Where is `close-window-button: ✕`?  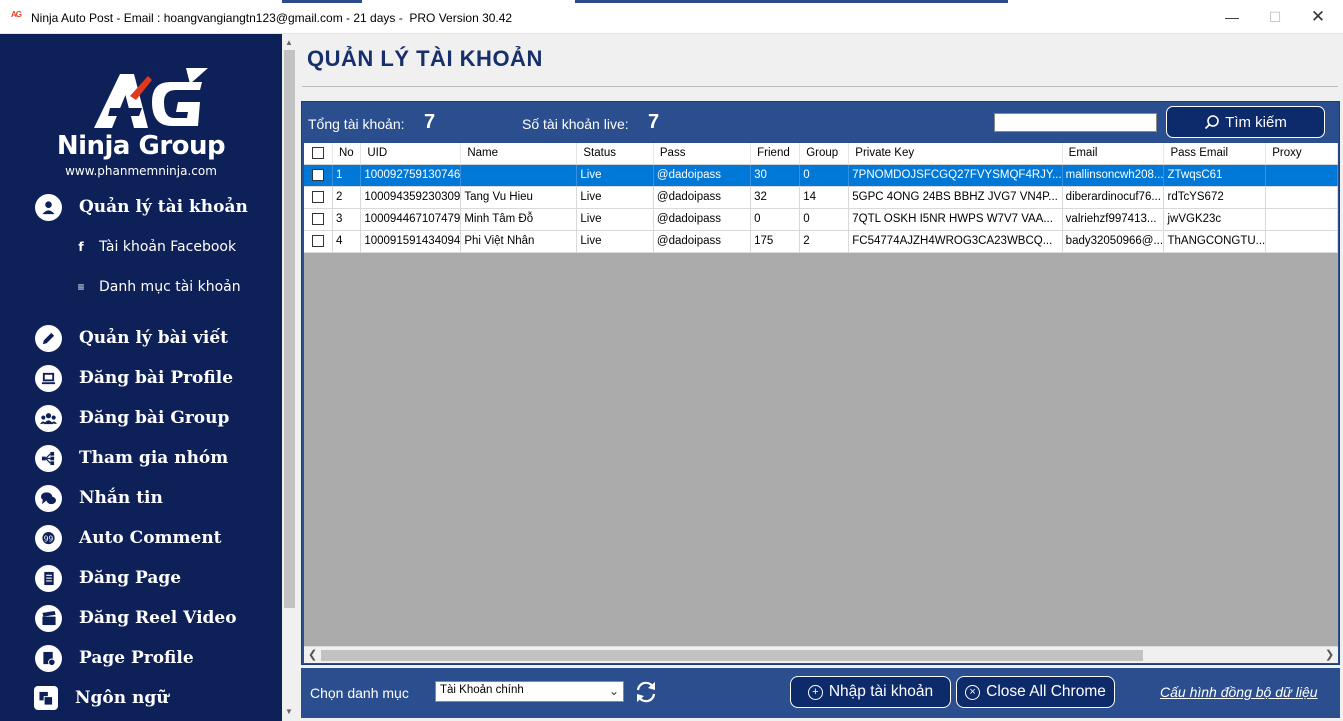
close-window-button: ✕ is located at coordinates (1318, 17).